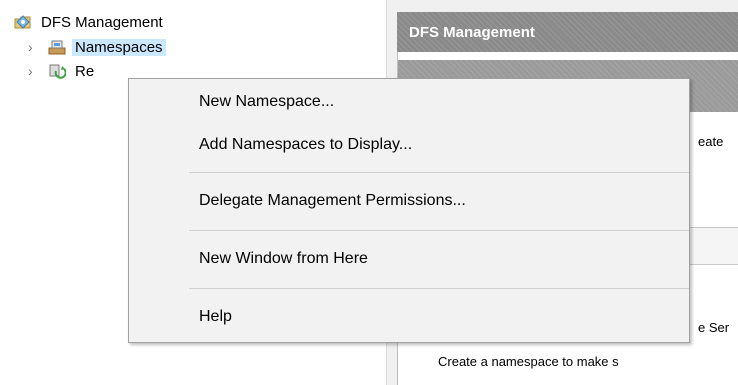 This screenshot has height=385, width=738. I want to click on partial-text: e Ser, so click(714, 327).